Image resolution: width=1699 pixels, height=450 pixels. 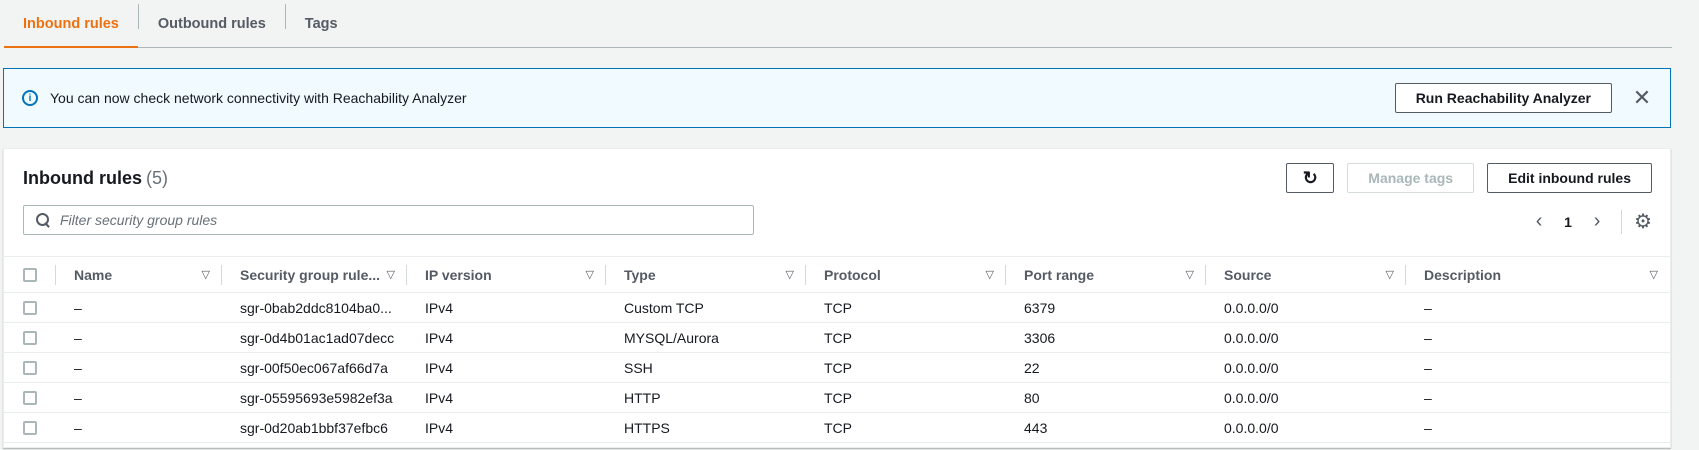 I want to click on column-header-label: Source, so click(x=1248, y=274).